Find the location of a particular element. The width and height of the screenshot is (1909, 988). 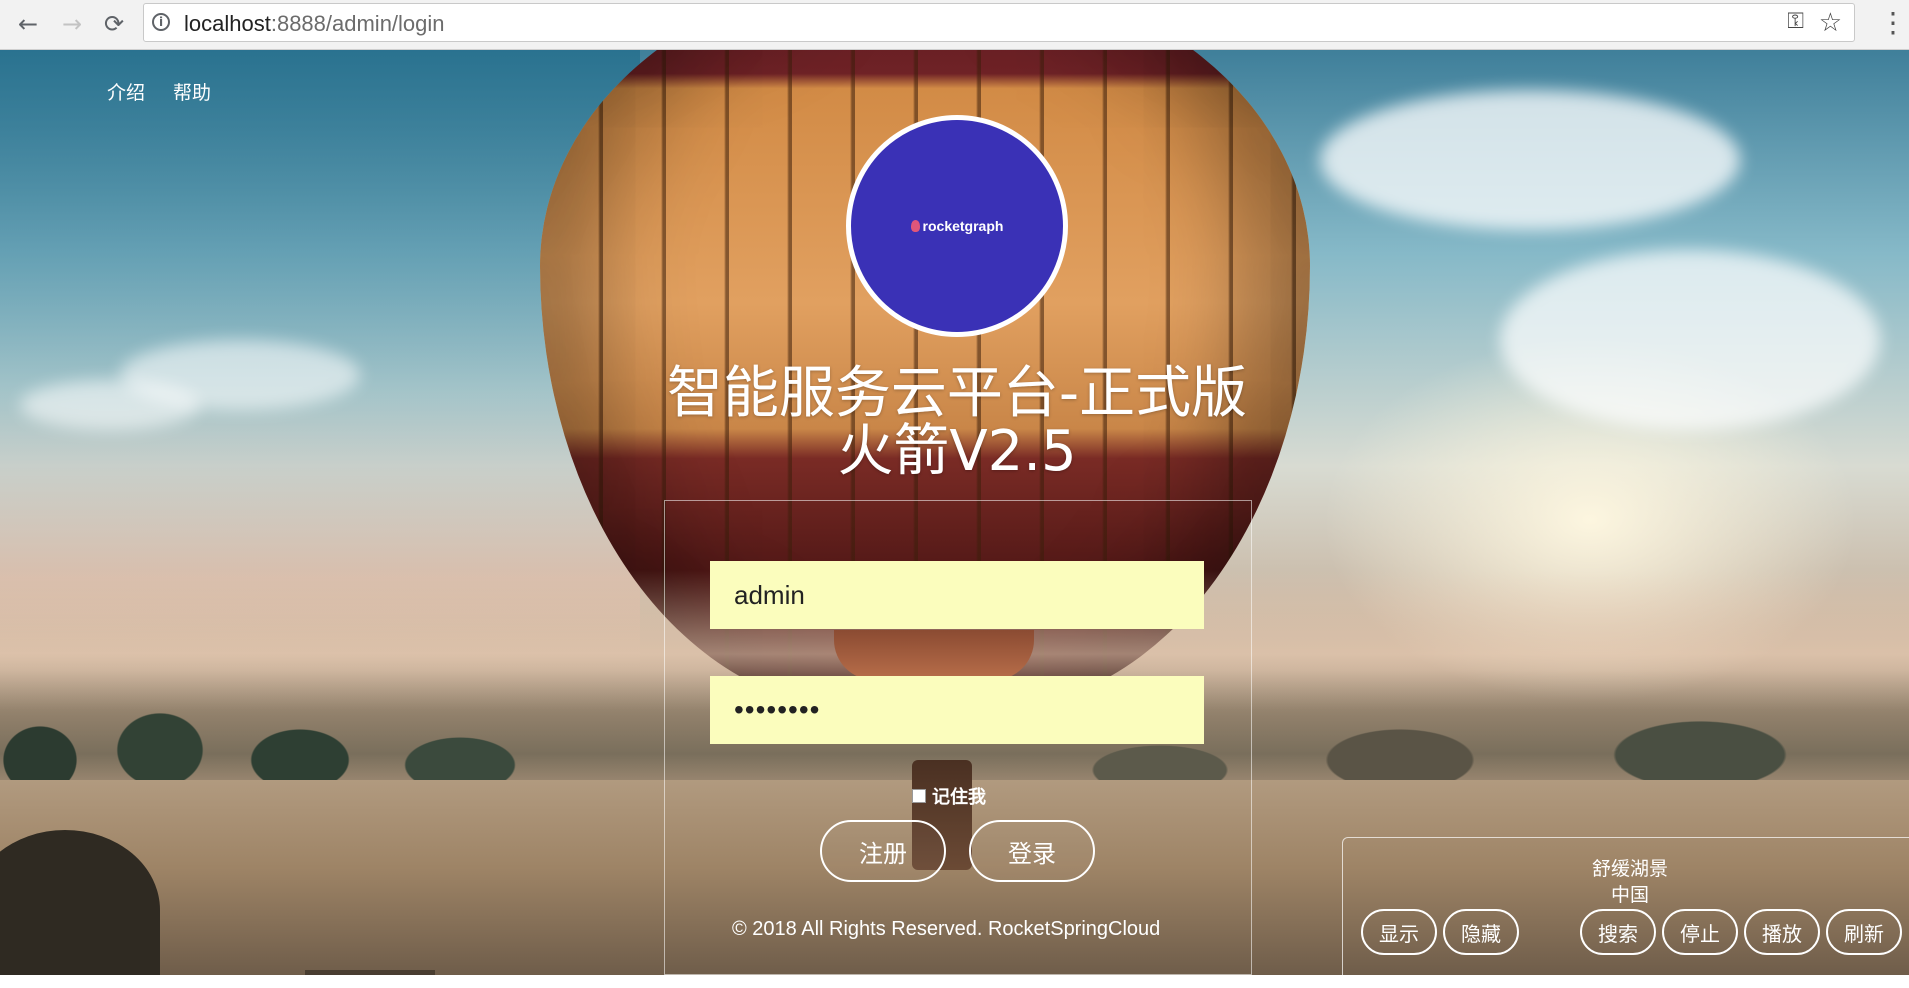

nav-help-link: 帮助 is located at coordinates (192, 91).